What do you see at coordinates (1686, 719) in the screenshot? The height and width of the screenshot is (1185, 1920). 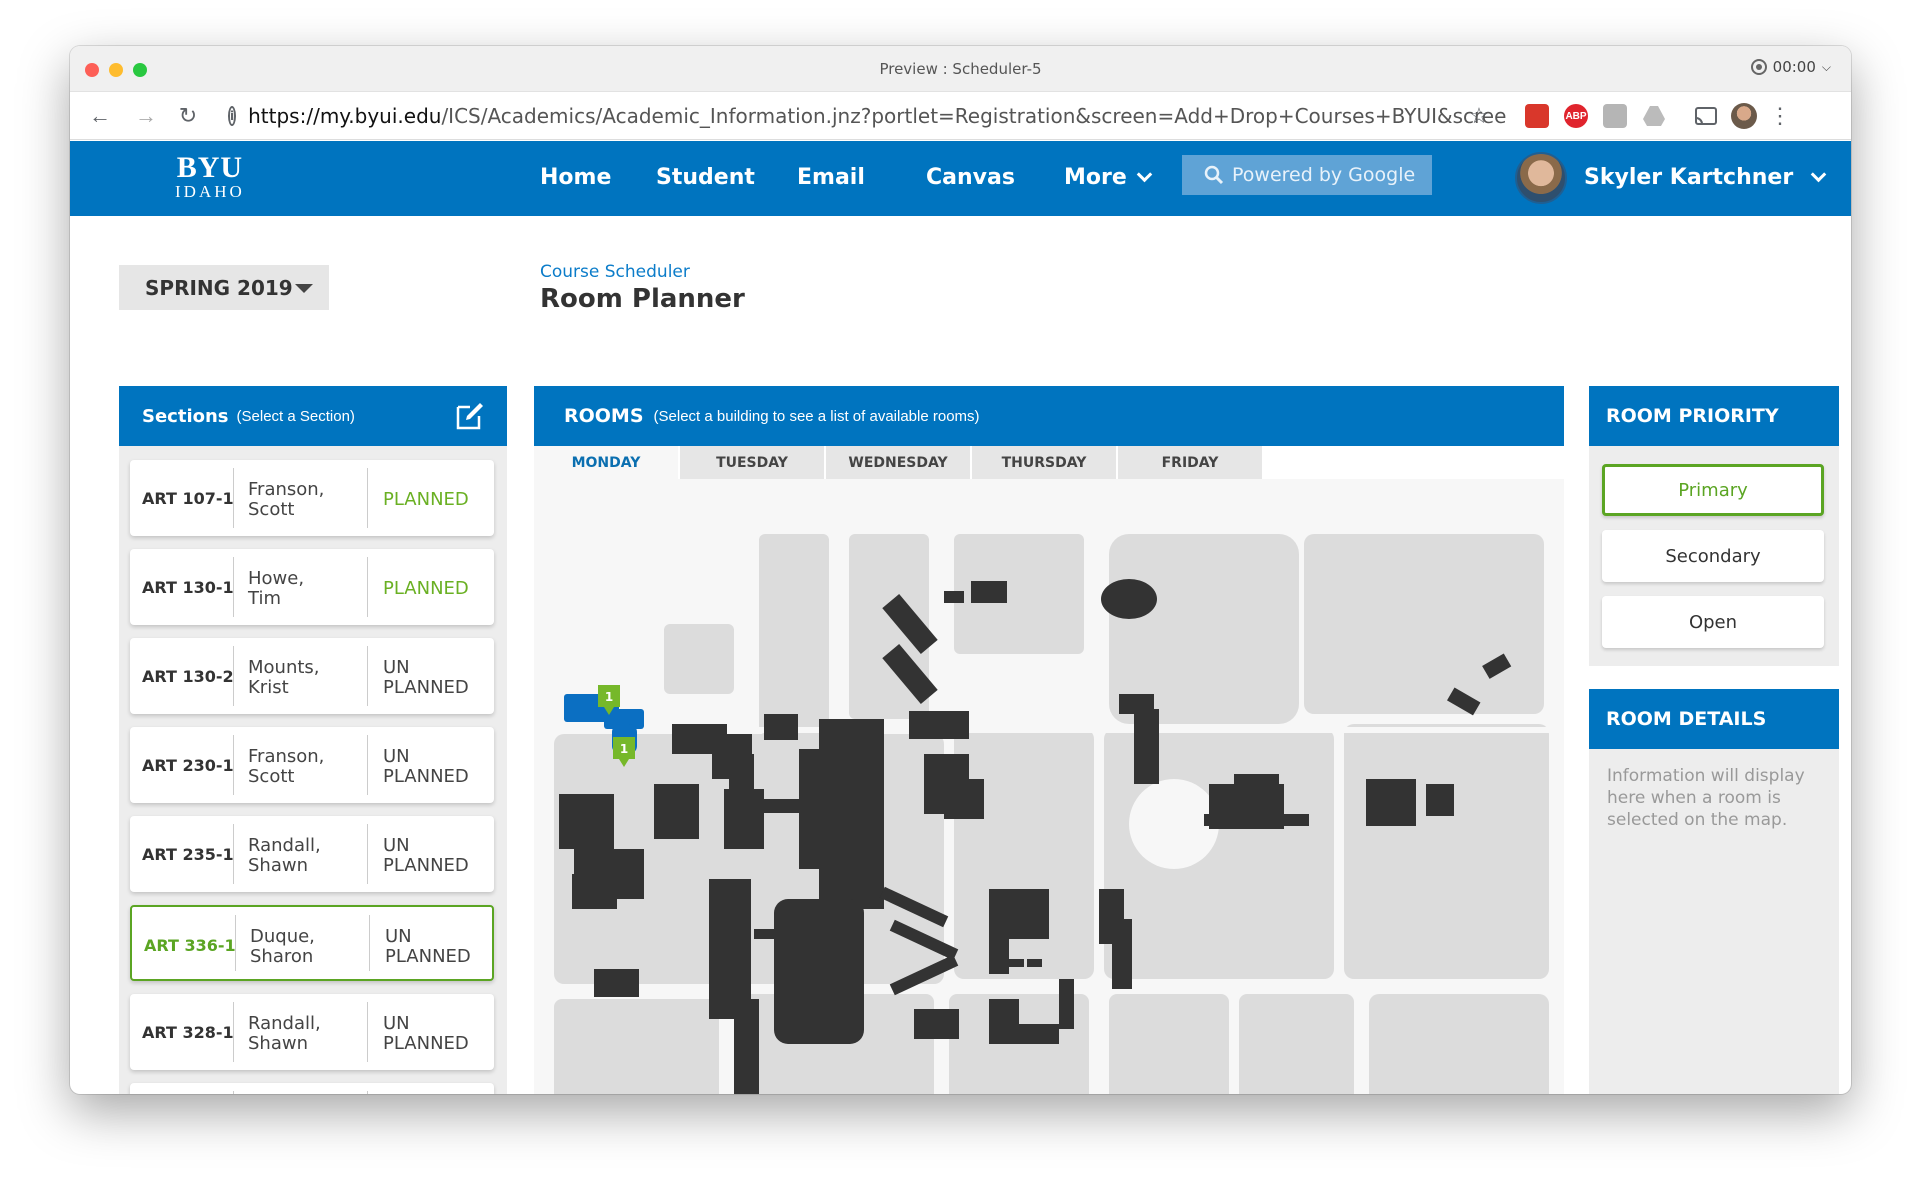 I see `room-details-title: ROOM DETAILS` at bounding box center [1686, 719].